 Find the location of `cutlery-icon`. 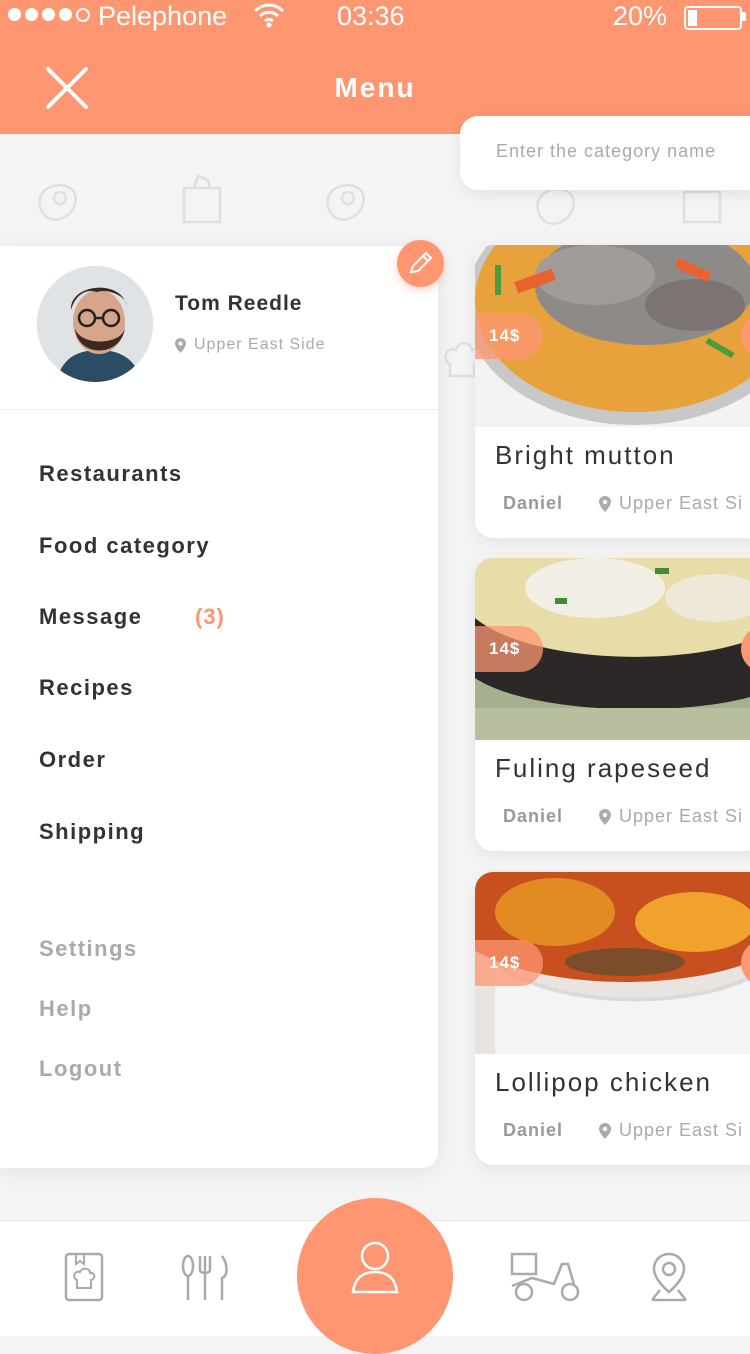

cutlery-icon is located at coordinates (205, 1278).